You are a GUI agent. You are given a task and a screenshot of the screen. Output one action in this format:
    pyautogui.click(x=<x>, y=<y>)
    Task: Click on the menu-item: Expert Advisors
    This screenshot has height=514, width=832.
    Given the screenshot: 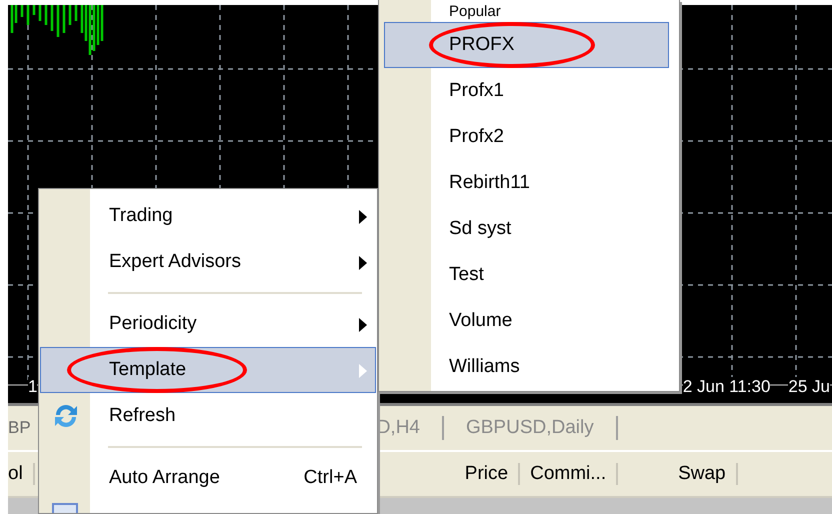 What is the action you would take?
    pyautogui.click(x=208, y=262)
    